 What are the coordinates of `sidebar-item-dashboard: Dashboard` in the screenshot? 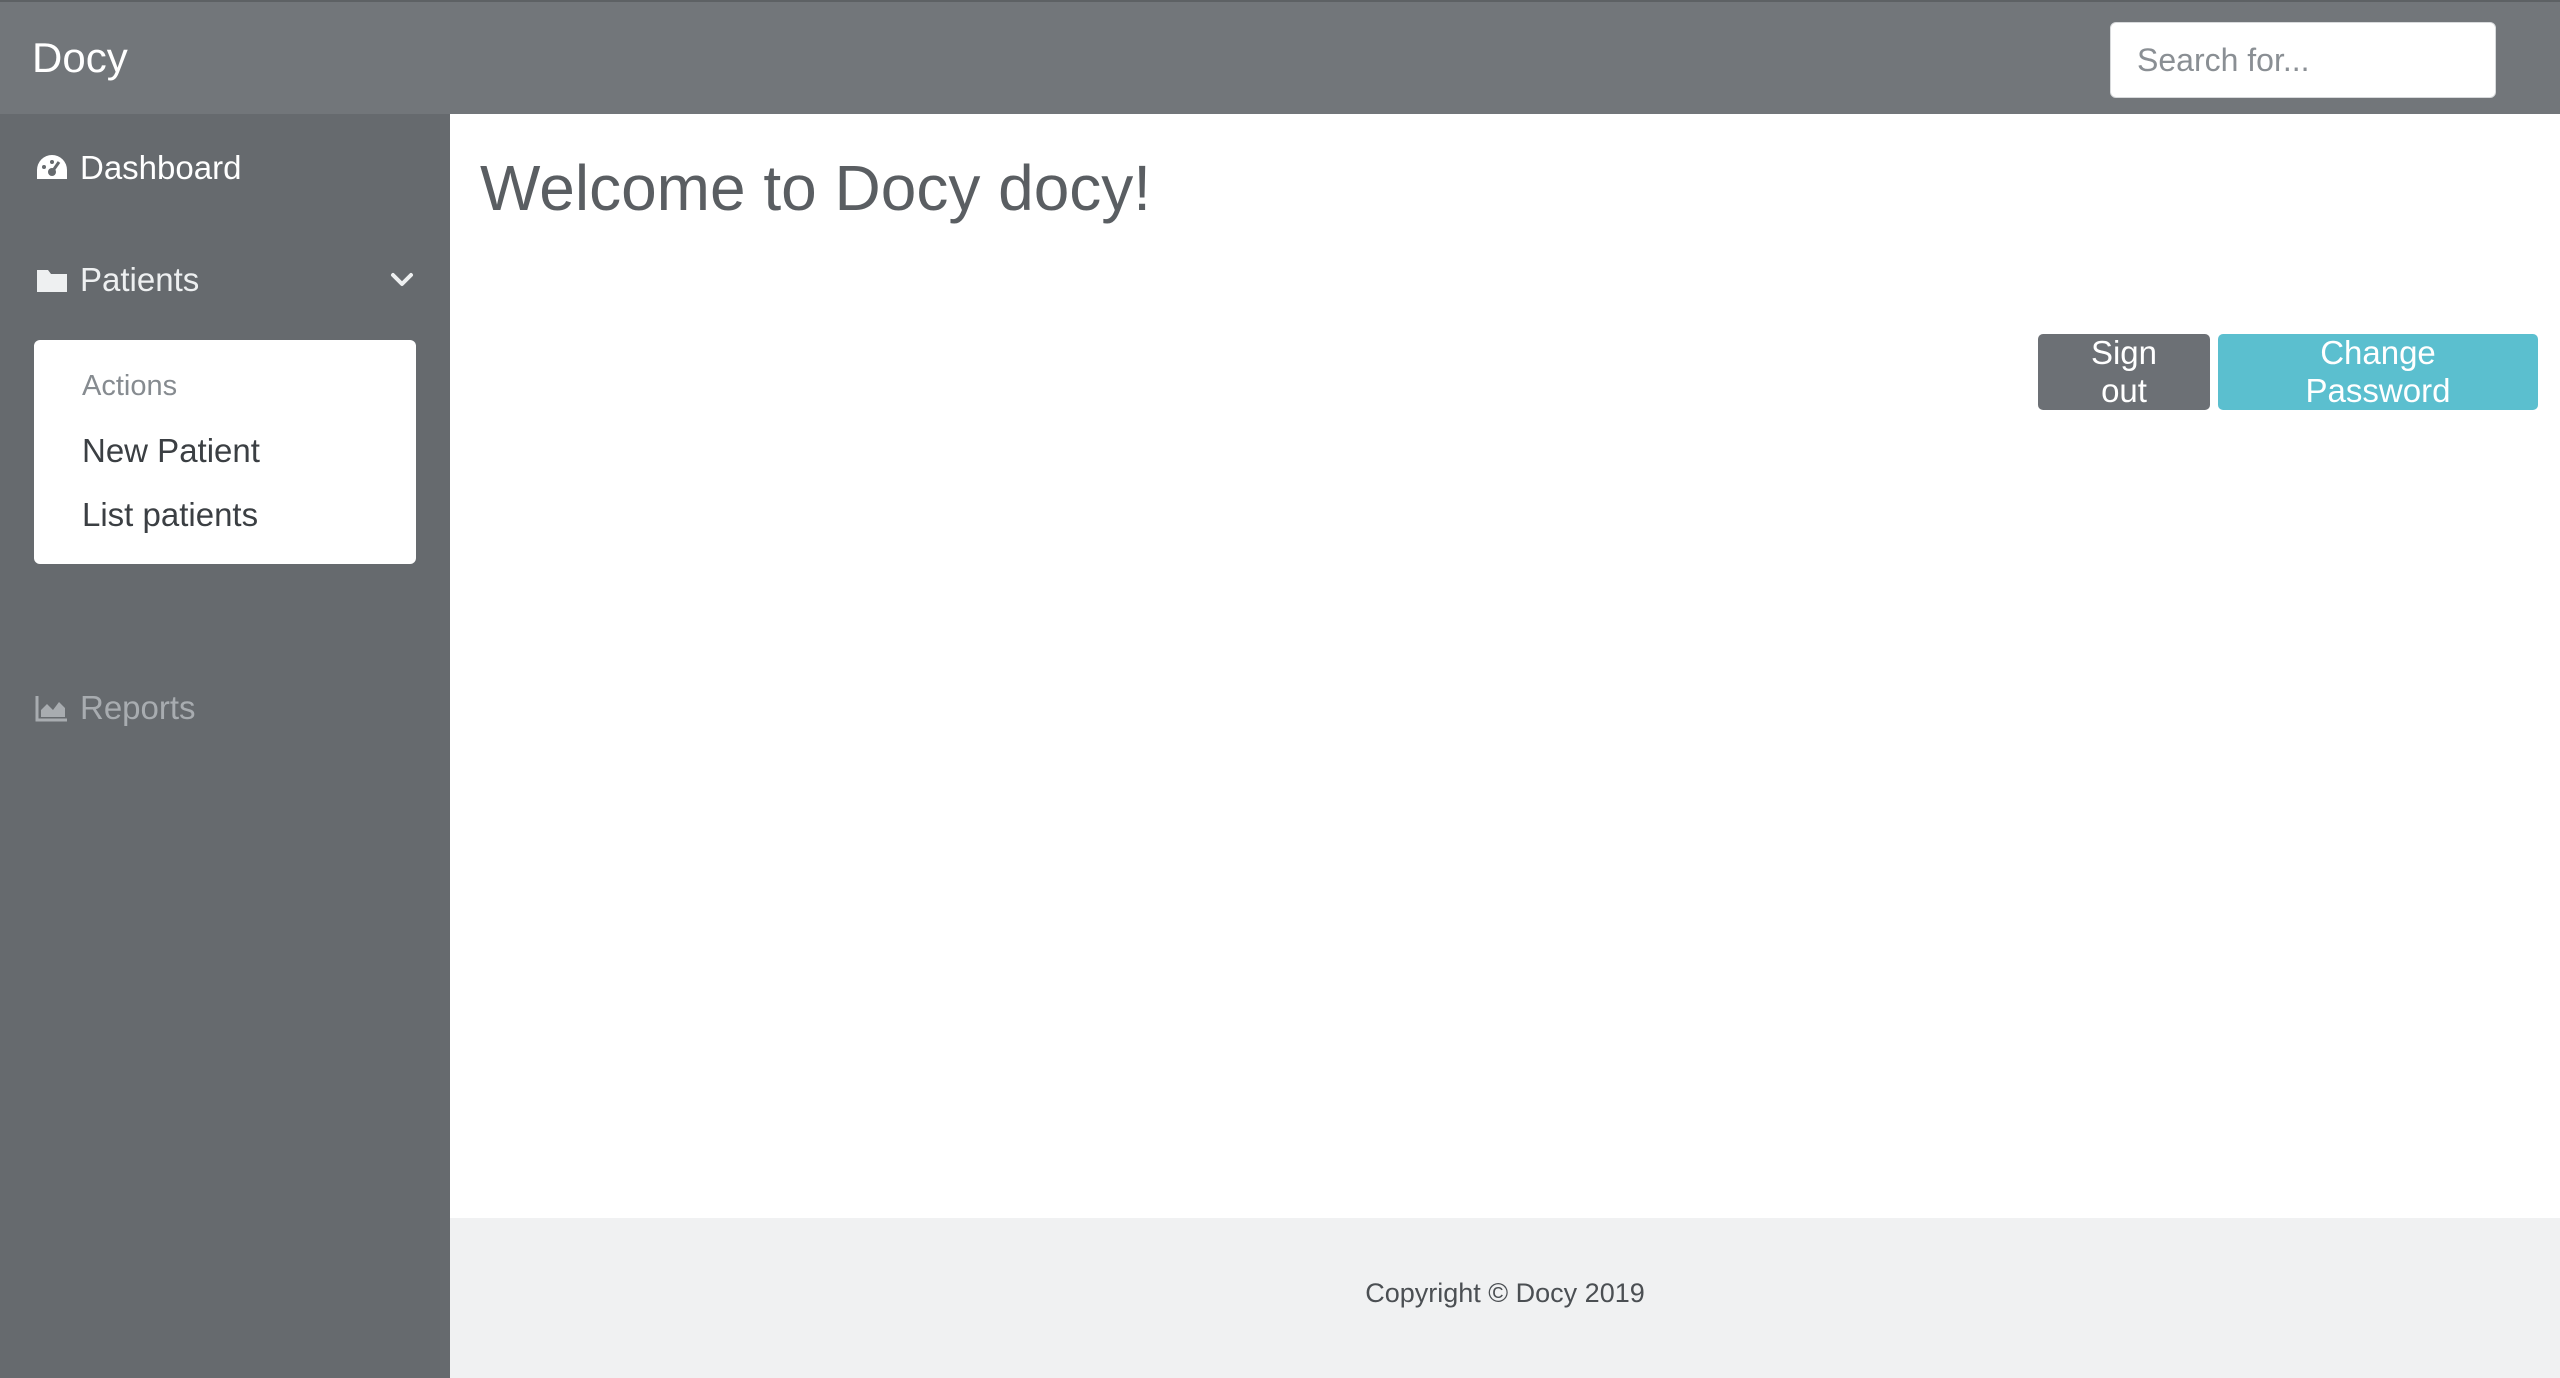 It's located at (137, 168).